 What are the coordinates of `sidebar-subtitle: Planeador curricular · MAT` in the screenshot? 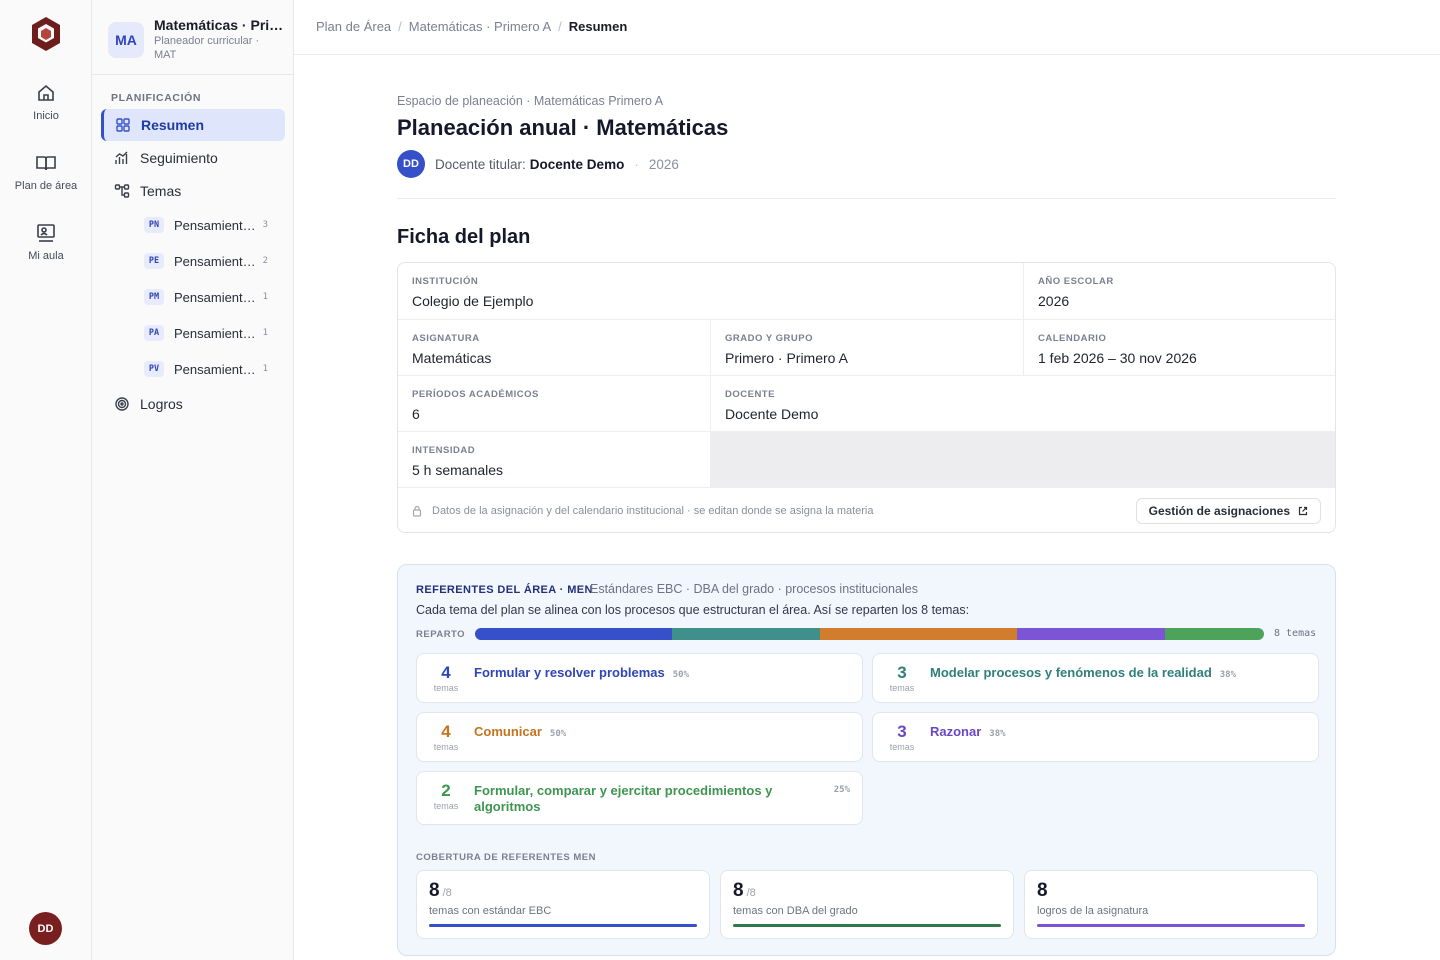 It's located at (207, 48).